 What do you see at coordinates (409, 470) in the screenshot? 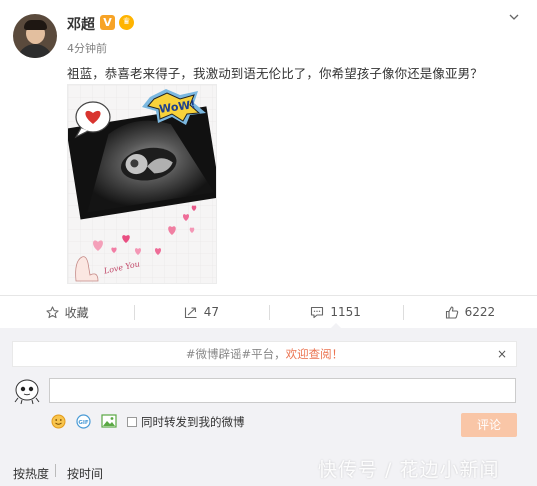
I see `watermark: 快传号 / 花边小新闻` at bounding box center [409, 470].